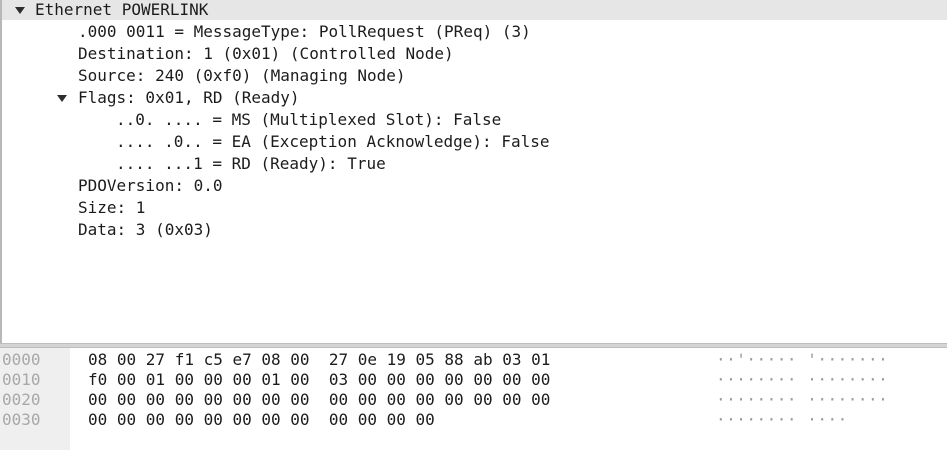 The width and height of the screenshot is (947, 450). Describe the element at coordinates (251, 163) in the screenshot. I see `tree-item-label: .... ...1 = RD (Ready): True` at that location.